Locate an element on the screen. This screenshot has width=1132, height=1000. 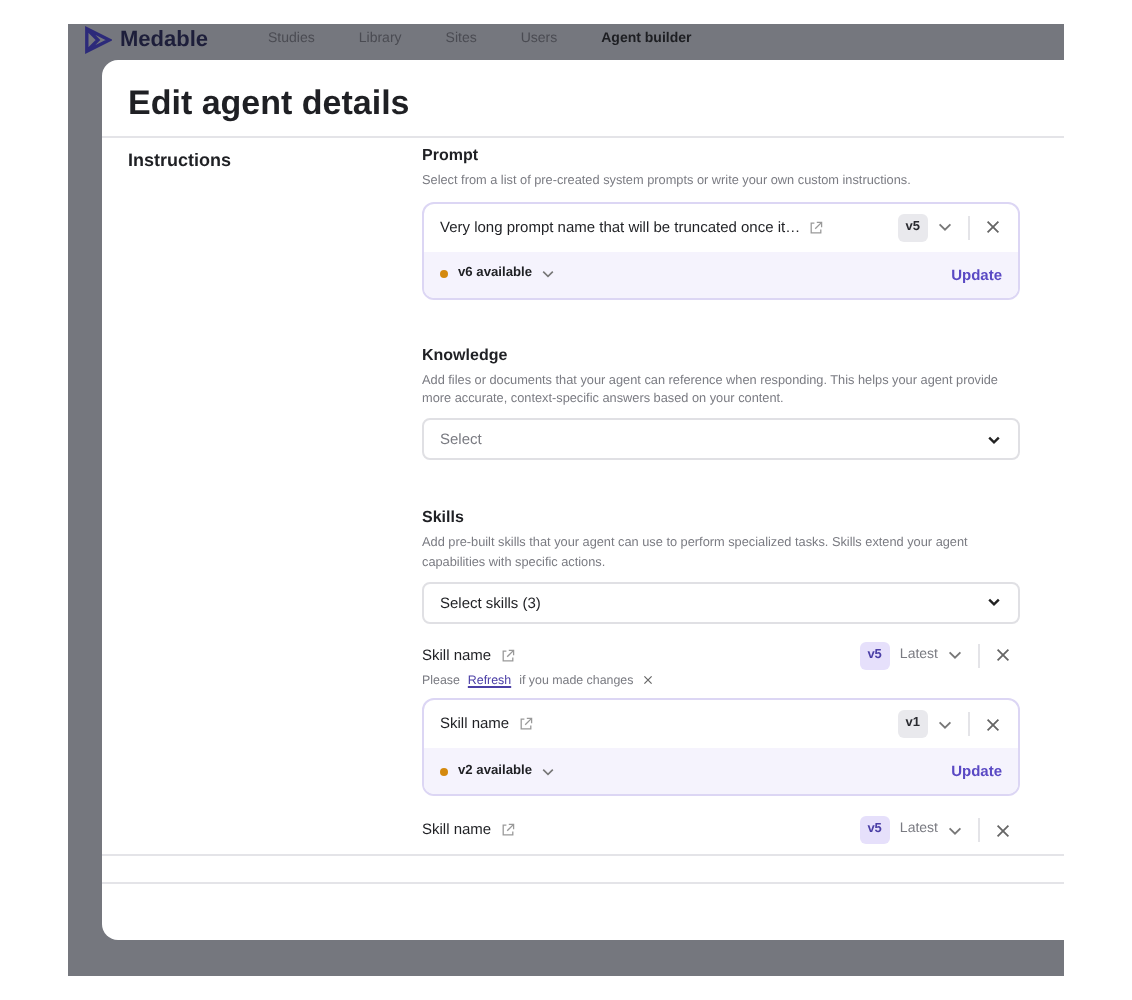
logo-icon is located at coordinates (98, 40).